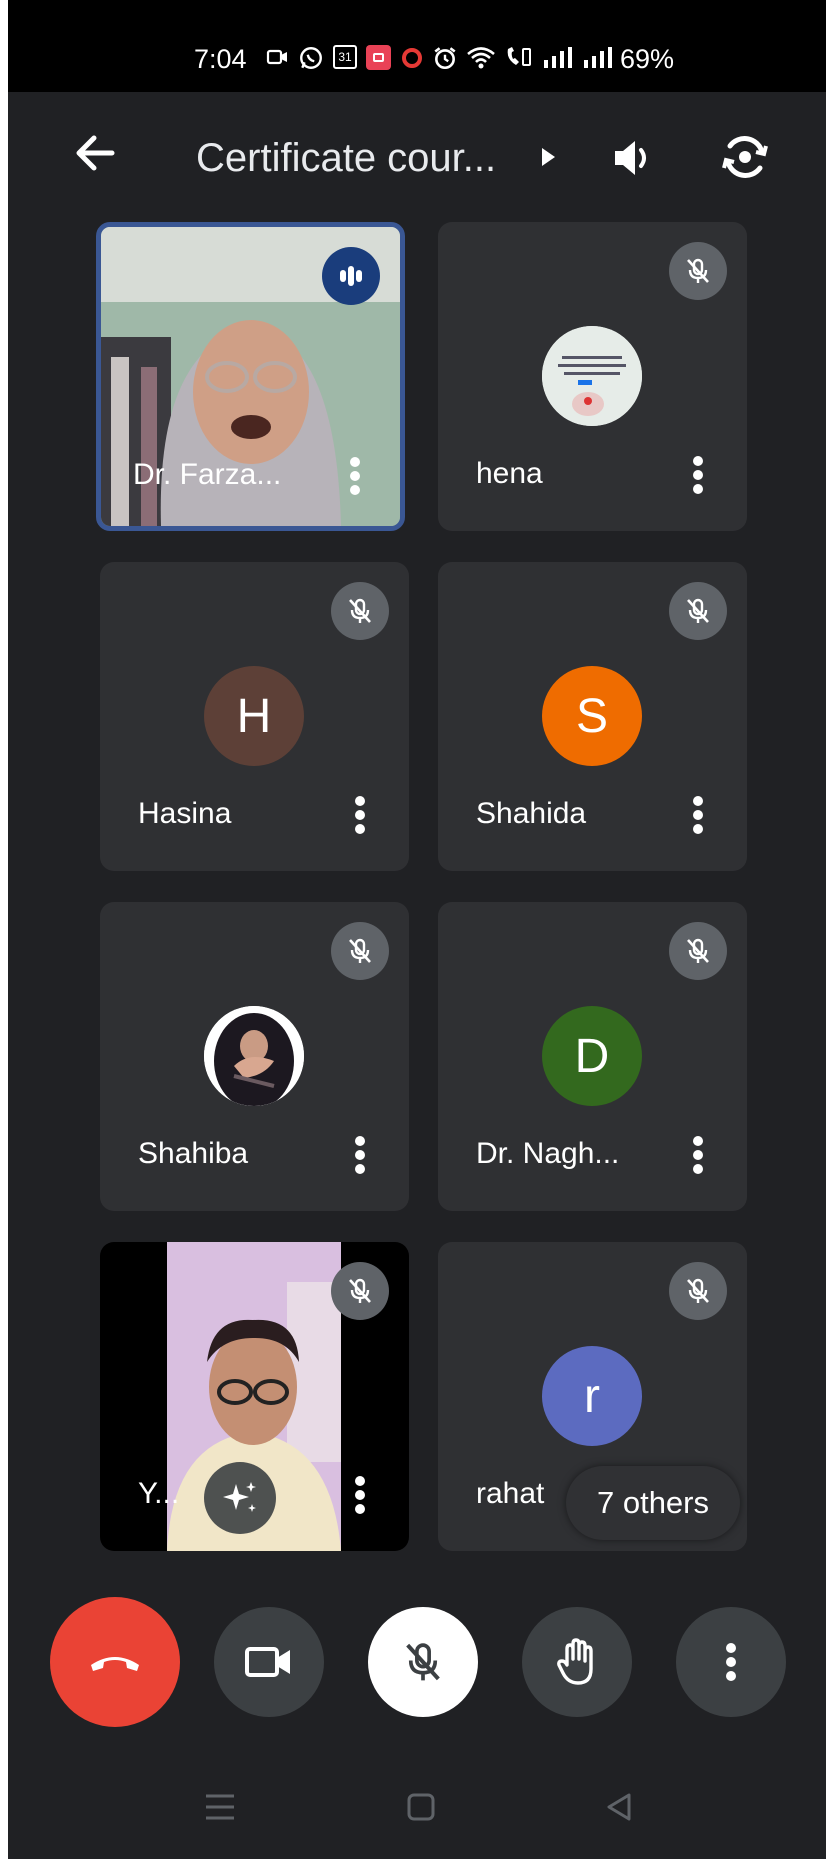 The width and height of the screenshot is (834, 1859). Describe the element at coordinates (276, 57) in the screenshot. I see `video-recording-icon` at that location.